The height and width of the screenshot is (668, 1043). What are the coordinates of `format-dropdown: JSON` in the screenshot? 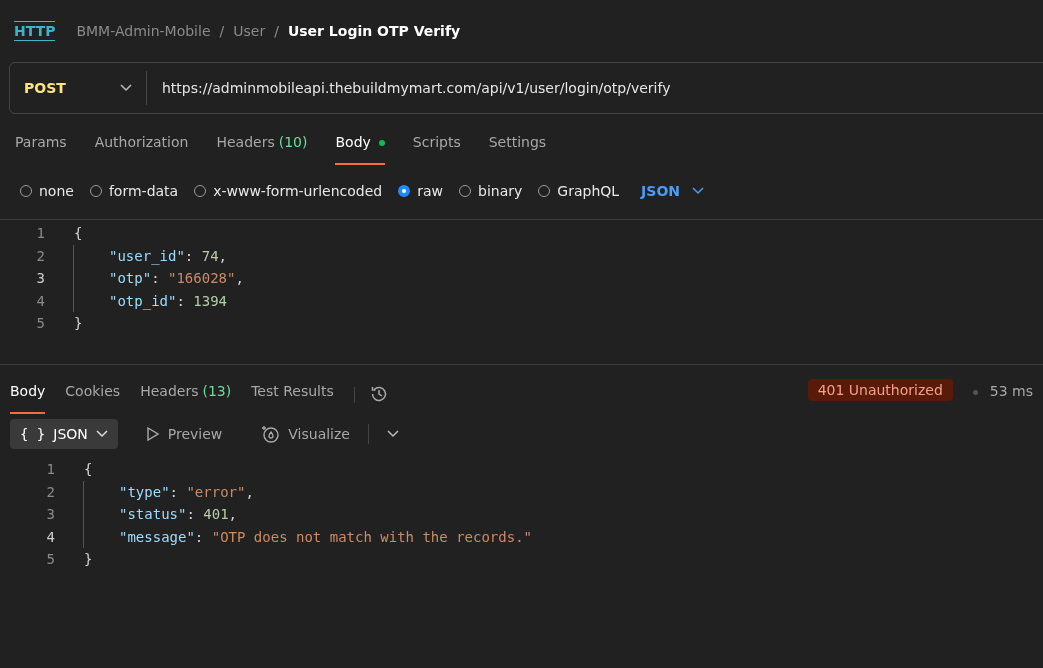 It's located at (673, 191).